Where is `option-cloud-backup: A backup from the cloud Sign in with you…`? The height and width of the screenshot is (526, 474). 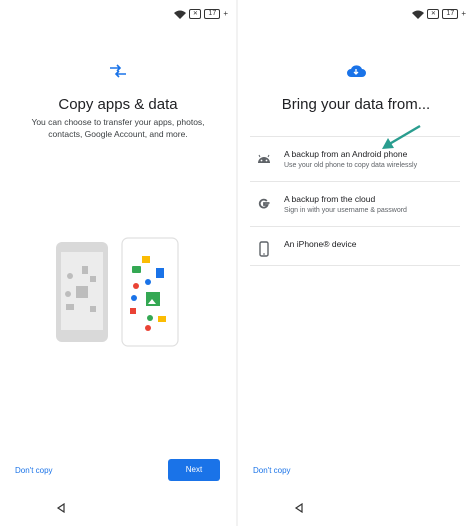 option-cloud-backup: A backup from the cloud Sign in with you… is located at coordinates (355, 203).